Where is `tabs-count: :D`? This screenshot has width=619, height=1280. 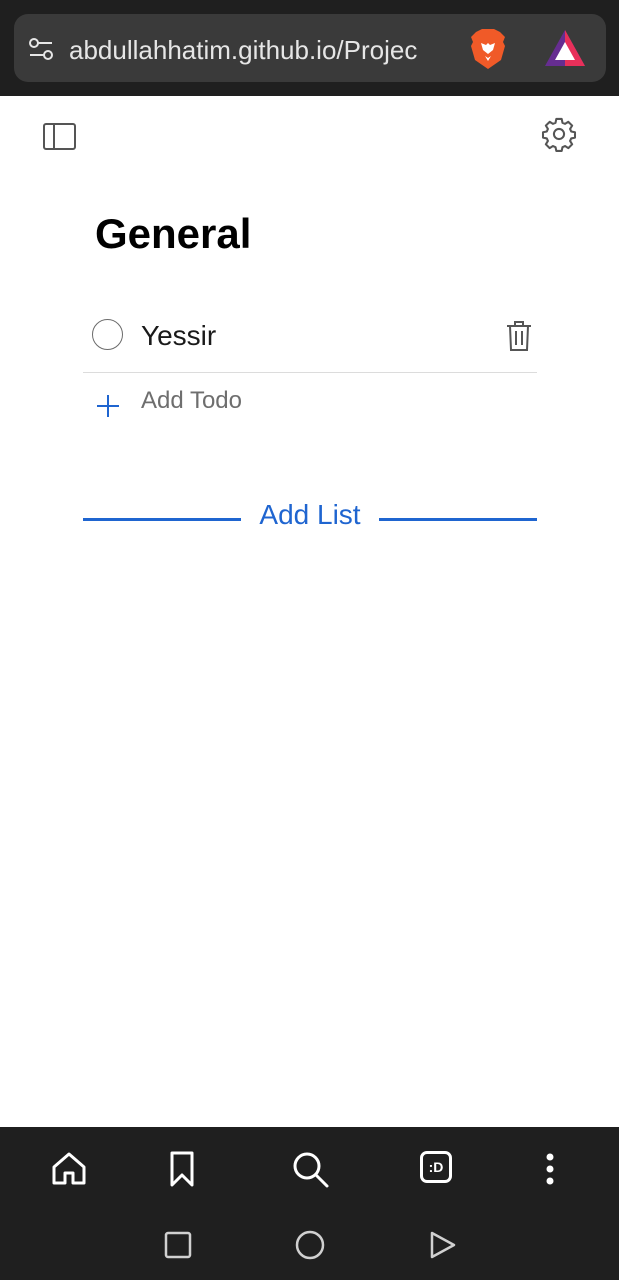 tabs-count: :D is located at coordinates (436, 1167).